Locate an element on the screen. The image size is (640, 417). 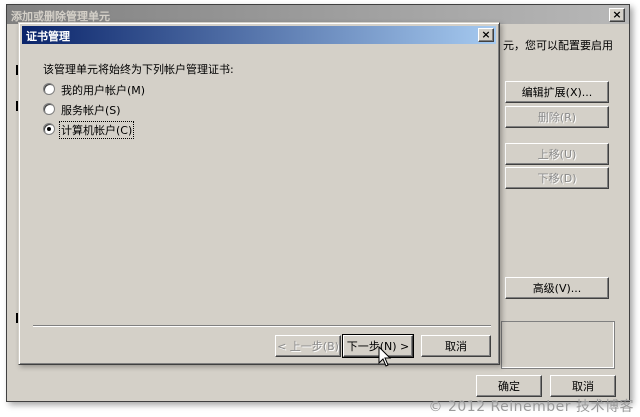
back-button: < 上一步(B) is located at coordinates (308, 346).